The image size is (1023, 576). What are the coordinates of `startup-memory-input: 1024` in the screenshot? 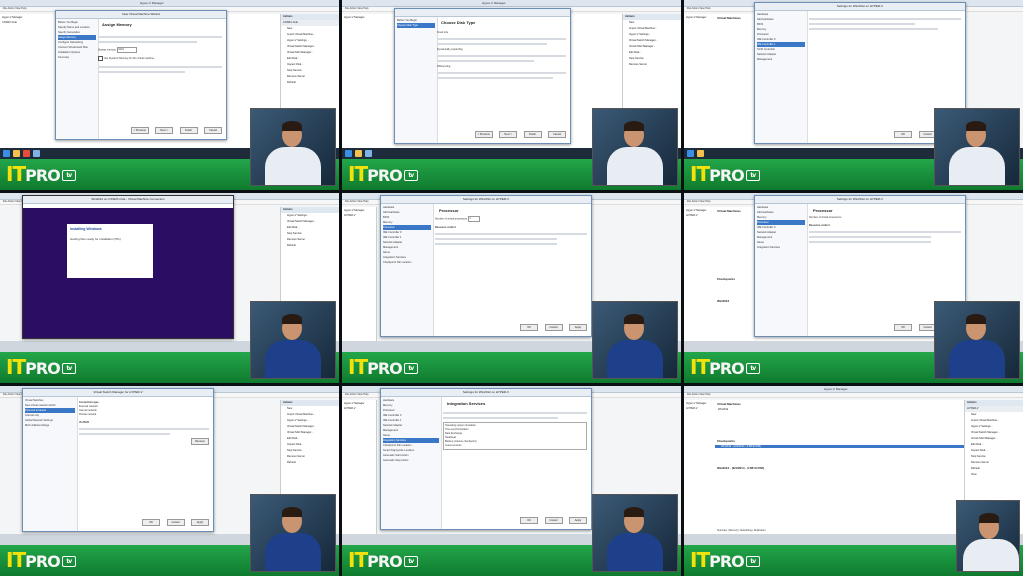 It's located at (127, 50).